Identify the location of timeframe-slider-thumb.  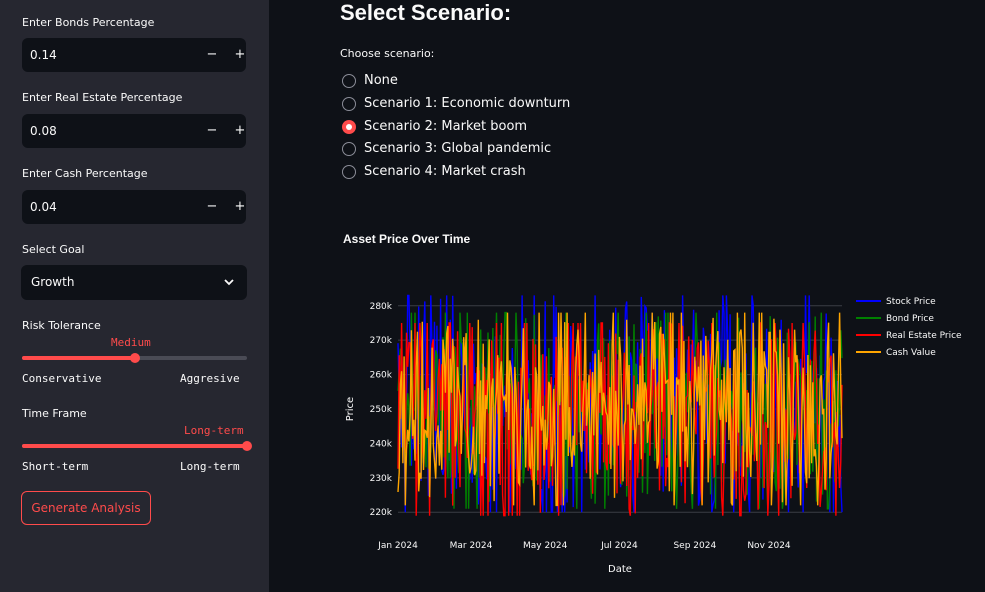
(247, 446).